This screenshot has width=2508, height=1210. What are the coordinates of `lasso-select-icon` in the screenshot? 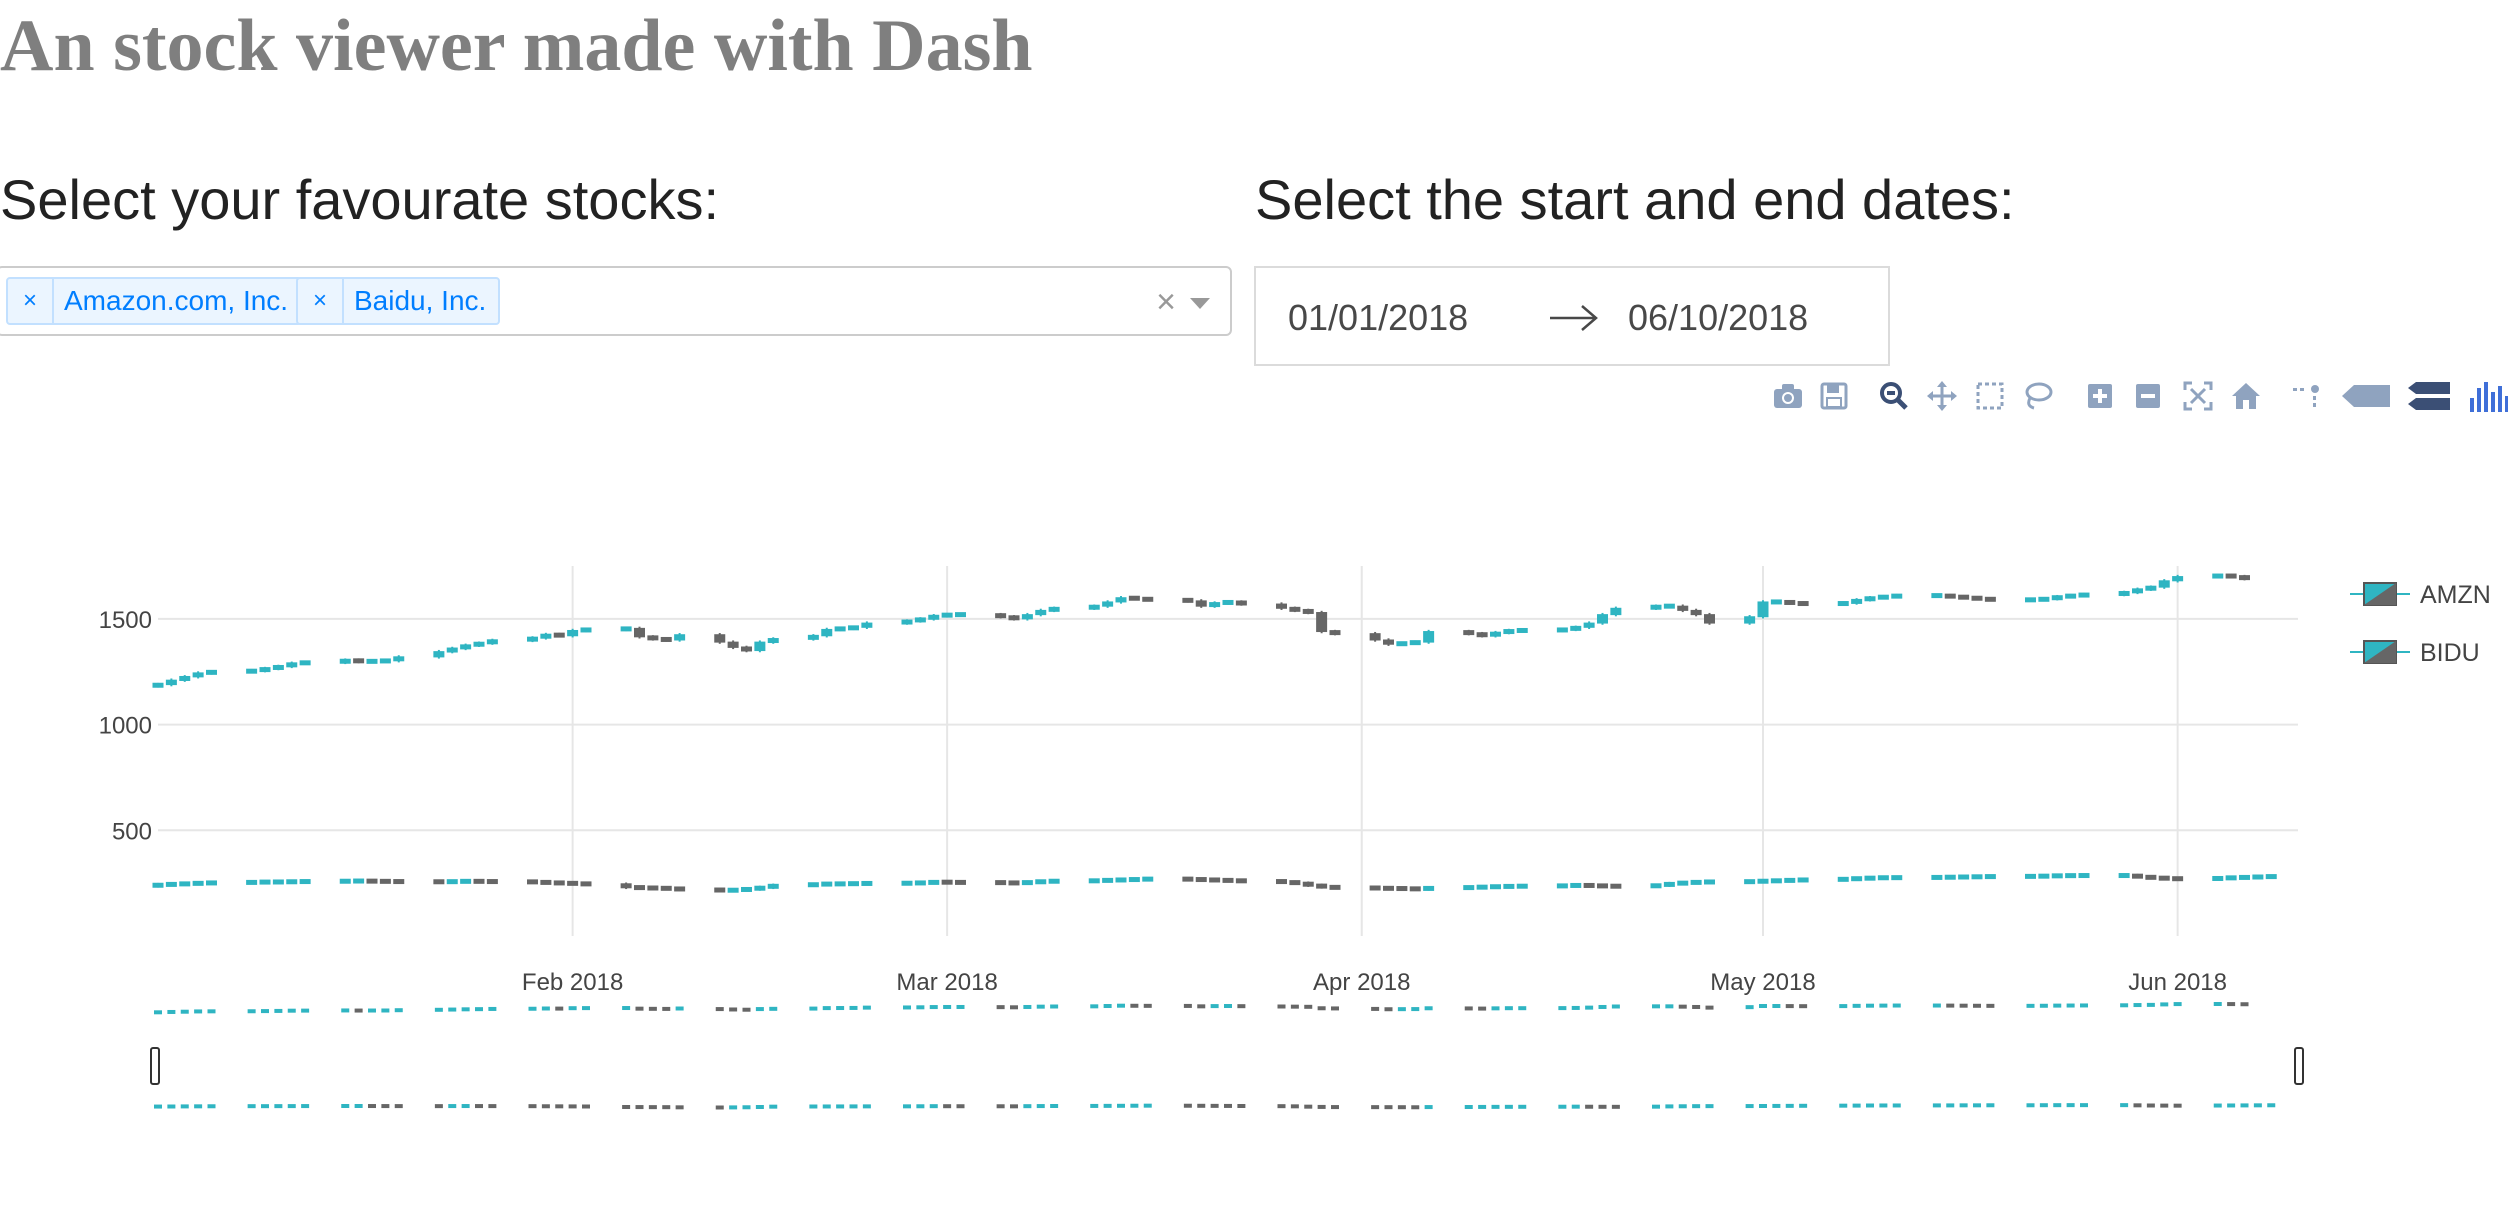 It's located at (2038, 396).